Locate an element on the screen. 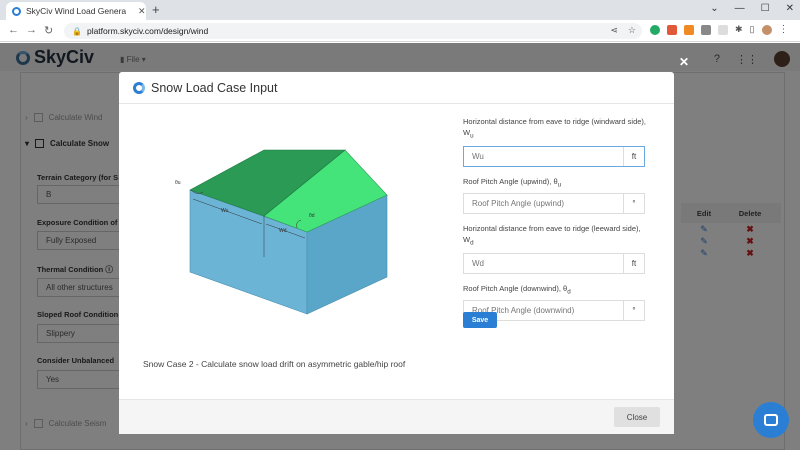  chat-bubble-icon is located at coordinates (771, 420).